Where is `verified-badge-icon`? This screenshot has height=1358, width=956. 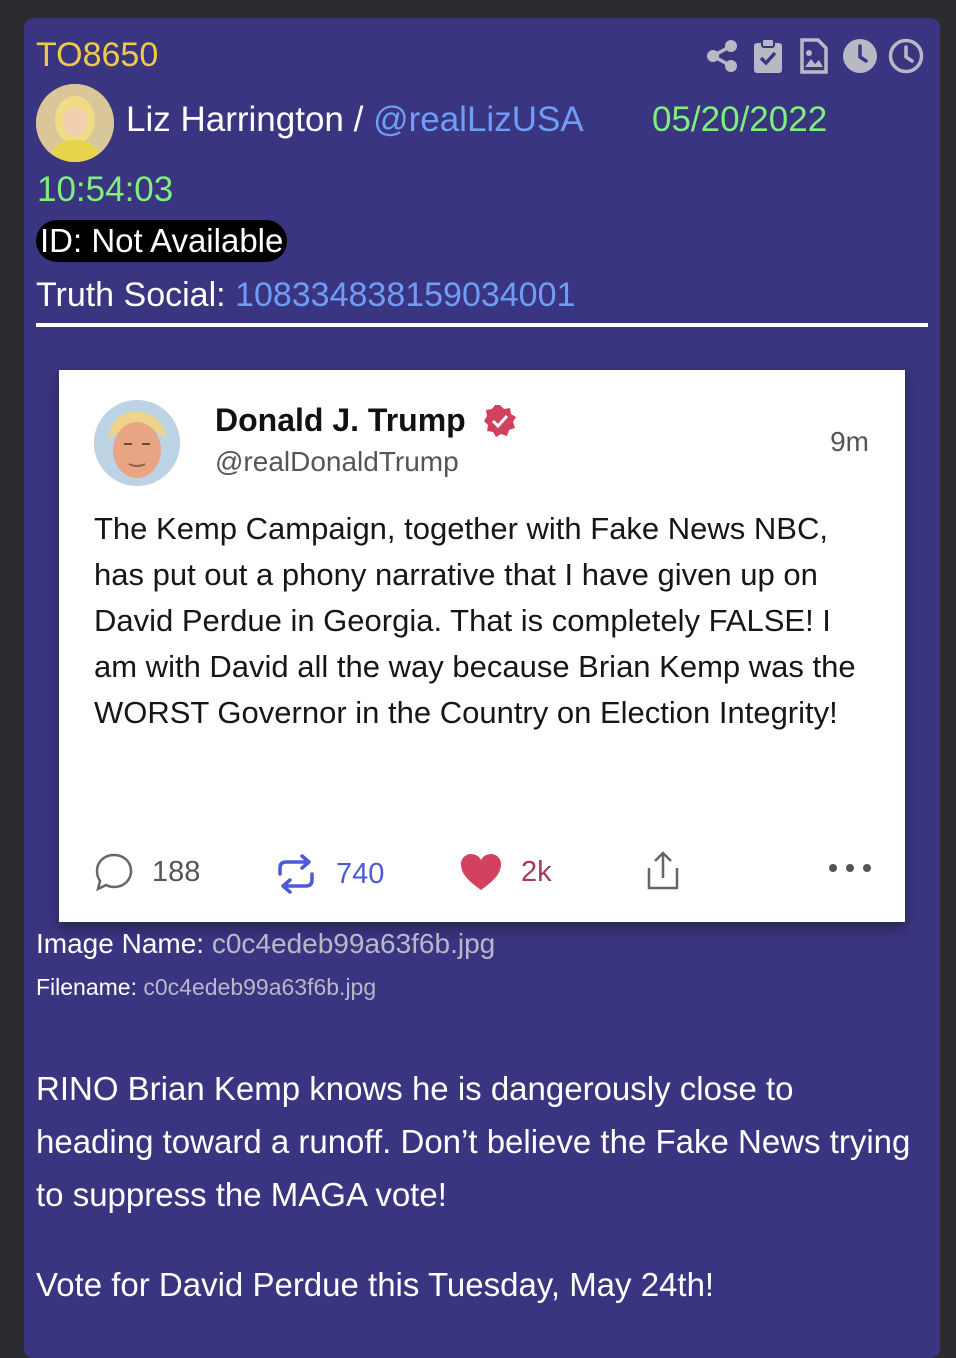
verified-badge-icon is located at coordinates (500, 421).